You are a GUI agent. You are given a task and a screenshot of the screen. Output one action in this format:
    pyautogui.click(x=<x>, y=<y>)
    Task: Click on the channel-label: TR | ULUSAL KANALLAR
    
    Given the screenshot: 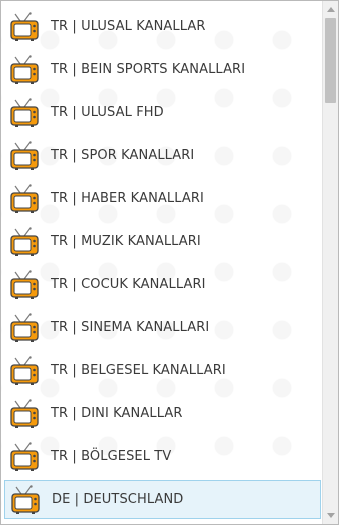 What is the action you would take?
    pyautogui.click(x=128, y=26)
    